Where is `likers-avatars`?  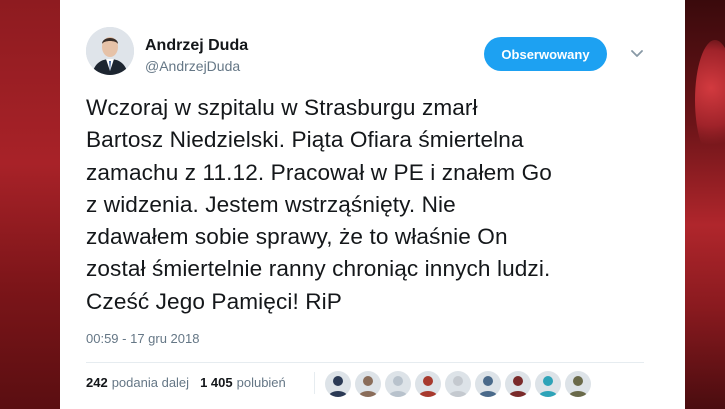 likers-avatars is located at coordinates (458, 384).